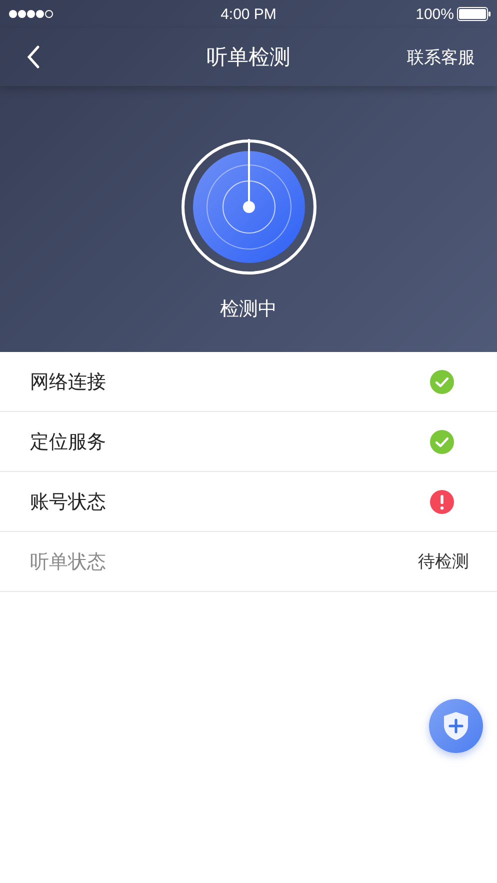  What do you see at coordinates (435, 14) in the screenshot?
I see `battery-percent: 100%` at bounding box center [435, 14].